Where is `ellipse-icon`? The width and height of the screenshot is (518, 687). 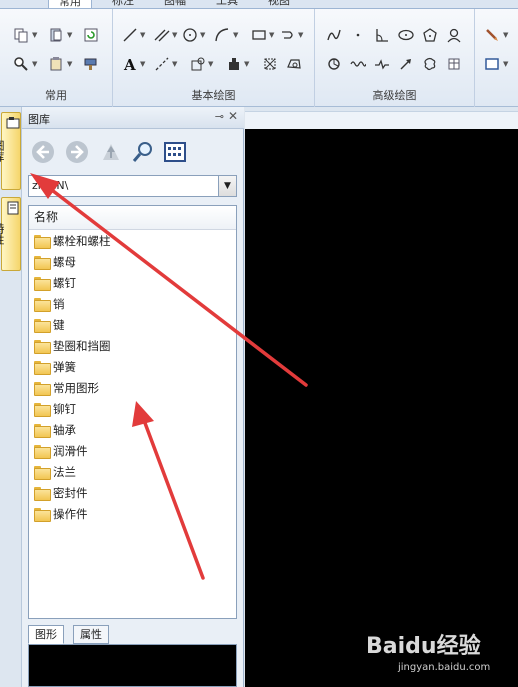
ellipse-icon is located at coordinates (406, 35).